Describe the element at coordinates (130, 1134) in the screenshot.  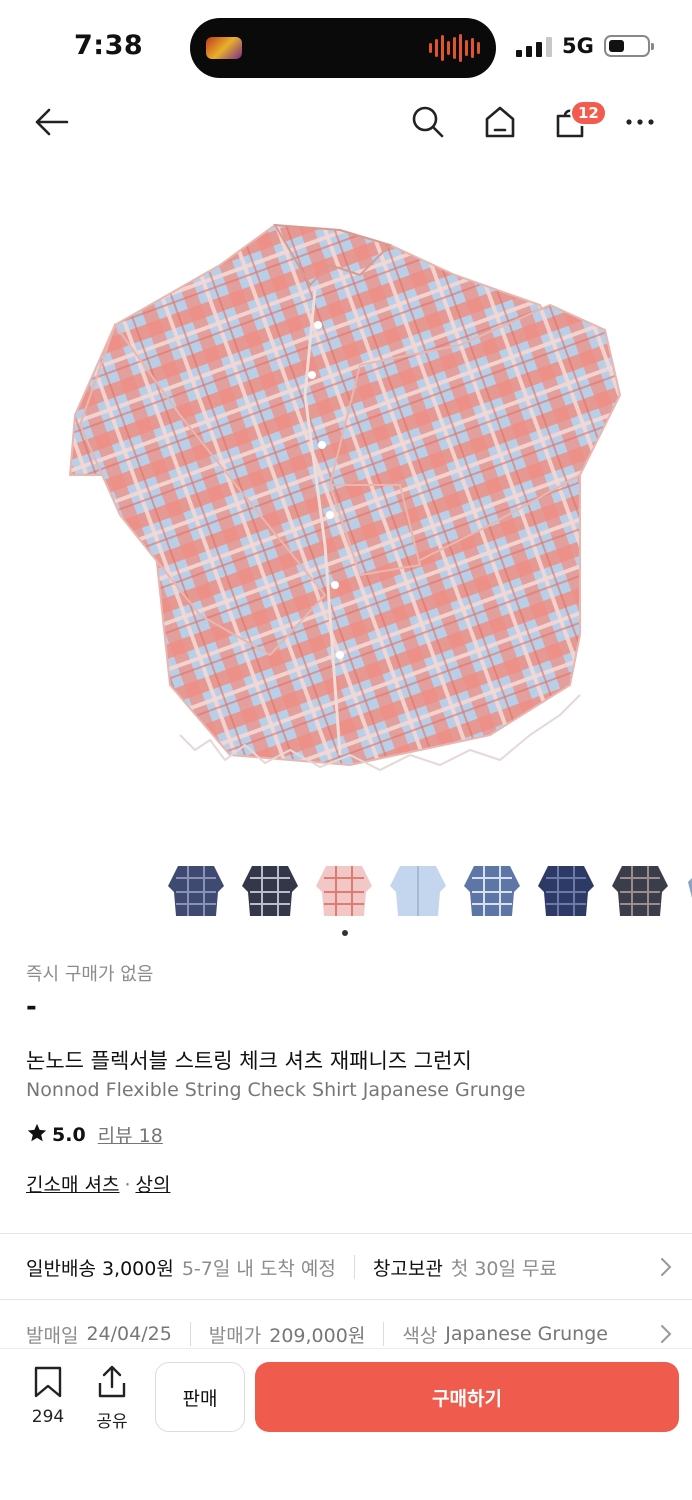
I see `review-link: 리뷰 18` at that location.